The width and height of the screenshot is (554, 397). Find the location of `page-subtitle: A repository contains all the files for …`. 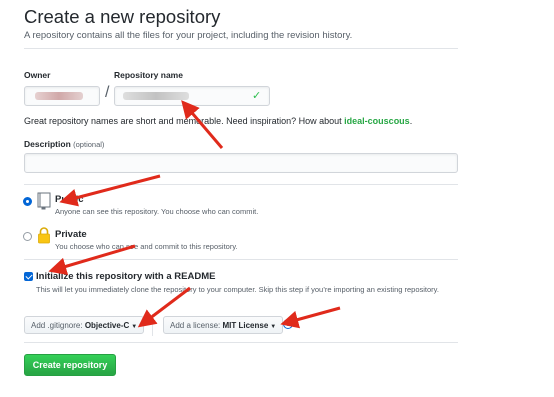

page-subtitle: A repository contains all the files for … is located at coordinates (188, 35).